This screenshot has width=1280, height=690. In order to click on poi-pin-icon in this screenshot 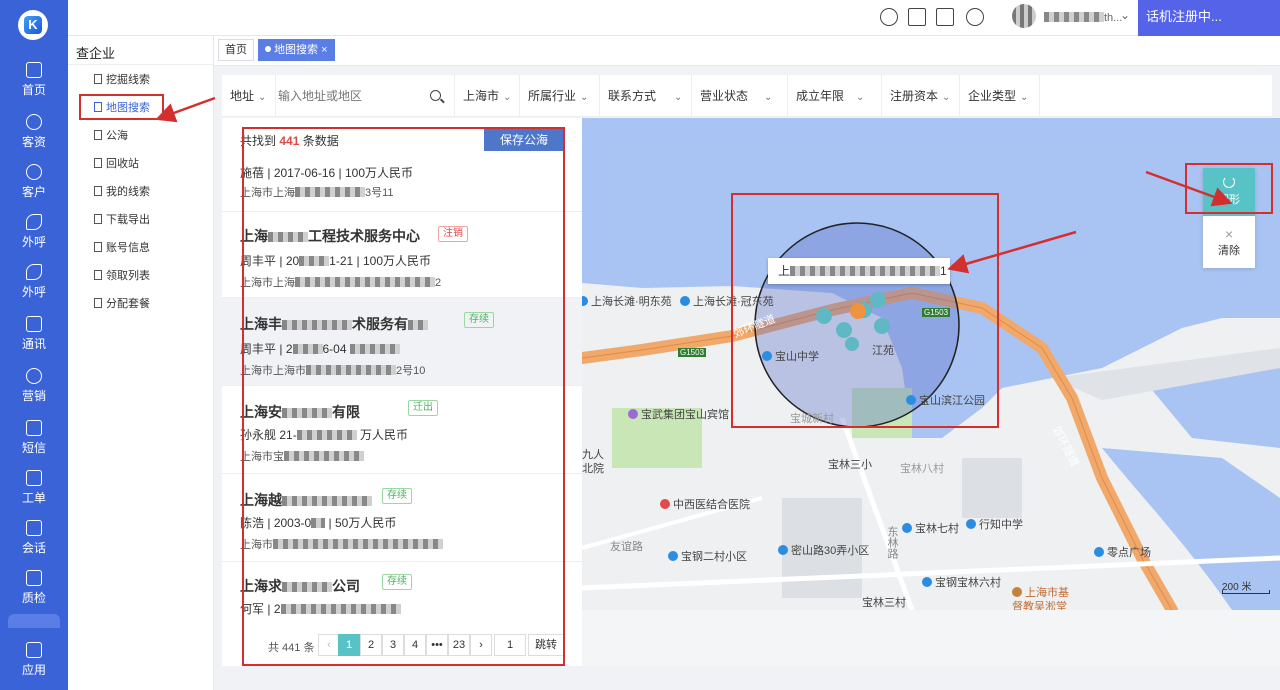, I will do `click(1099, 552)`.